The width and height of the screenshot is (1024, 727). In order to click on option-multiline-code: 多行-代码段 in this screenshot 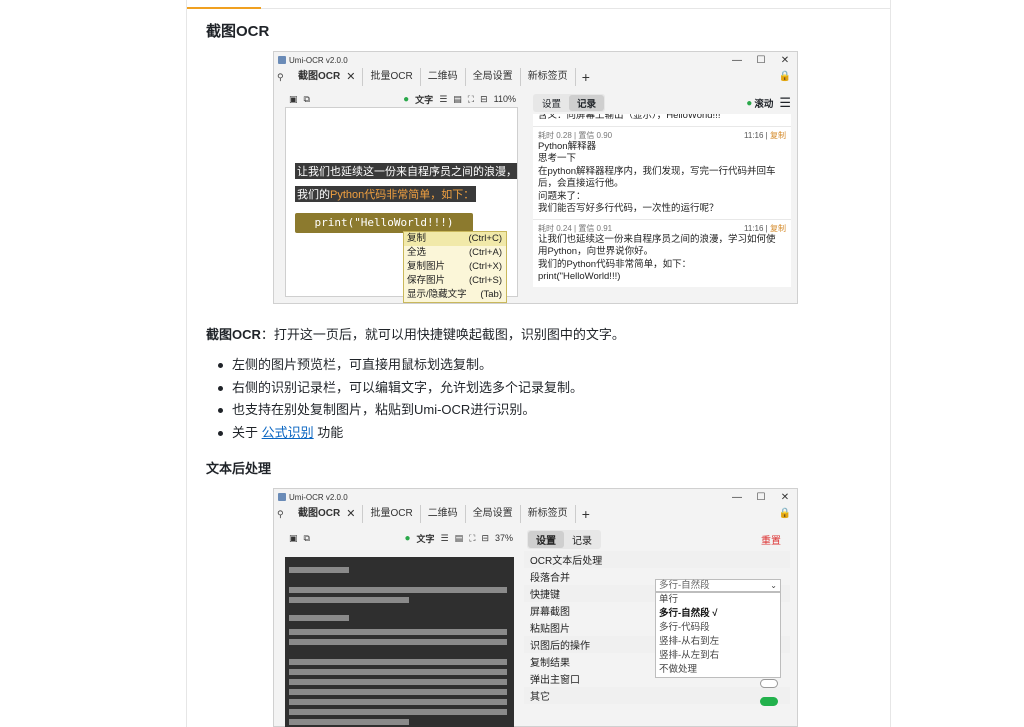, I will do `click(718, 628)`.